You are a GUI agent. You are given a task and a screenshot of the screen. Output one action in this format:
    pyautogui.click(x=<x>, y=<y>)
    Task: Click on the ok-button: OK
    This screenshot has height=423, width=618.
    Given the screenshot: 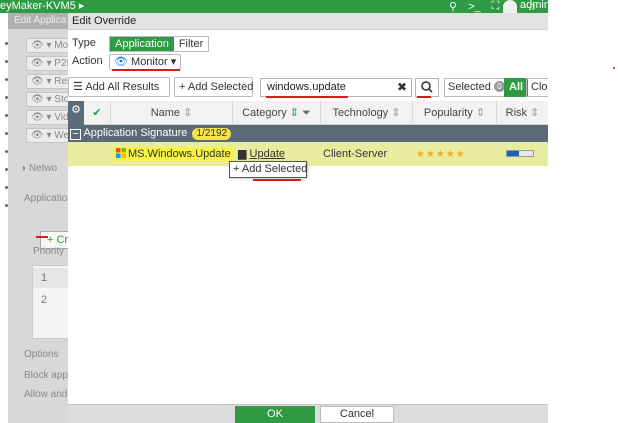 What is the action you would take?
    pyautogui.click(x=275, y=414)
    